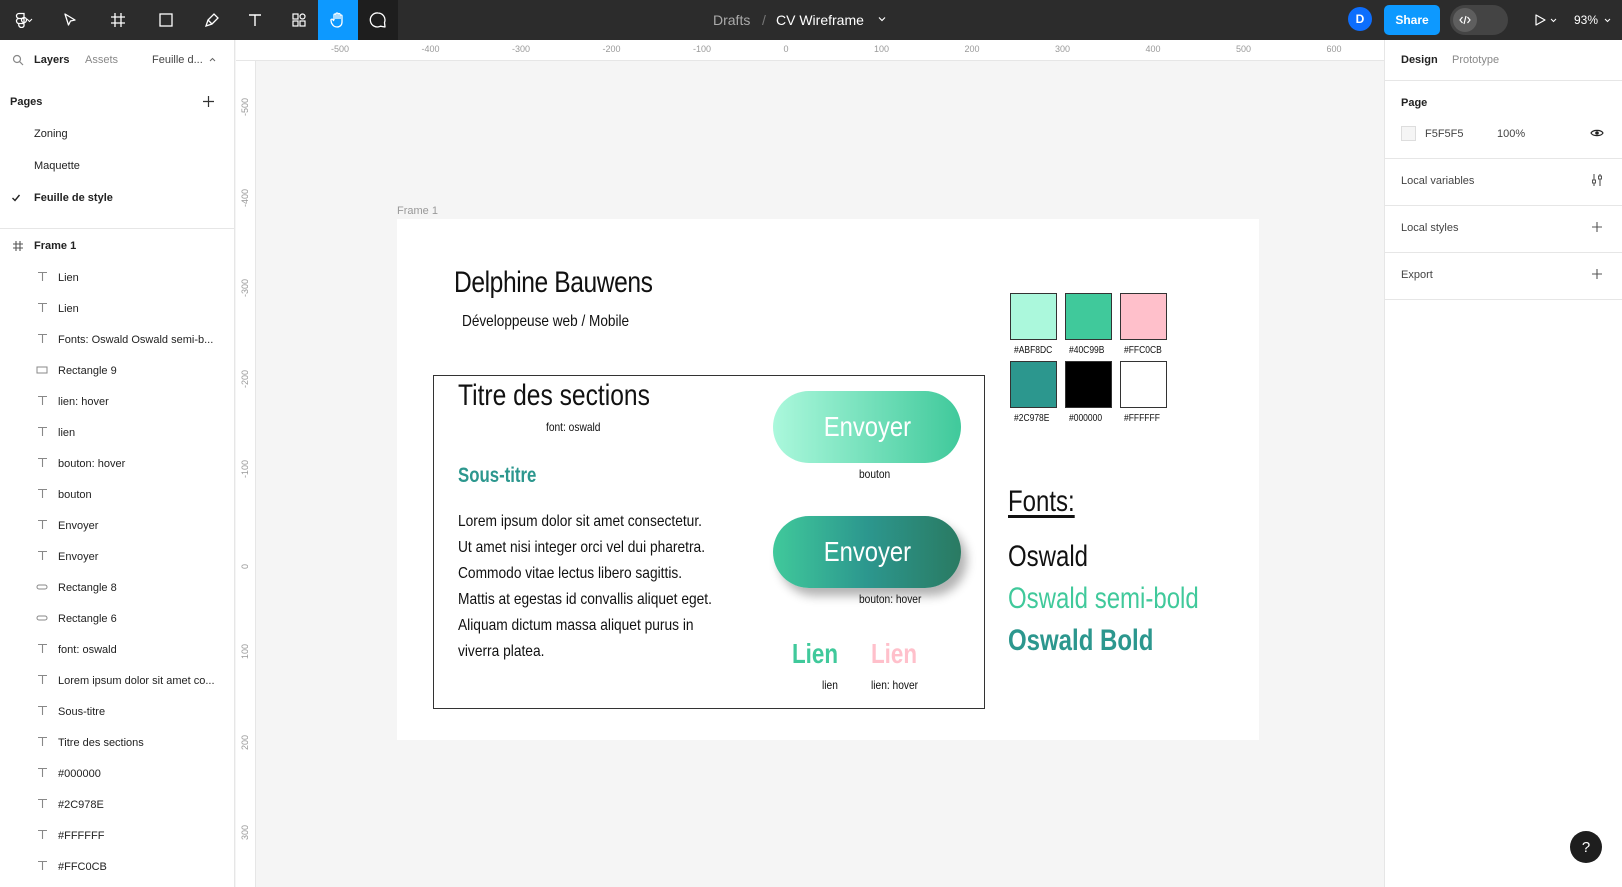 The width and height of the screenshot is (1622, 887). Describe the element at coordinates (338, 20) in the screenshot. I see `hand-tool-button` at that location.